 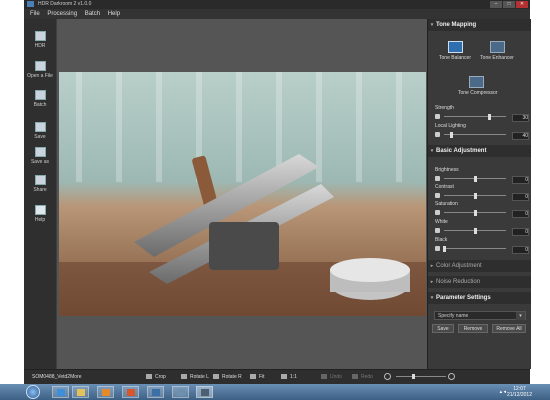 What do you see at coordinates (441, 240) in the screenshot?
I see `black-label: Black` at bounding box center [441, 240].